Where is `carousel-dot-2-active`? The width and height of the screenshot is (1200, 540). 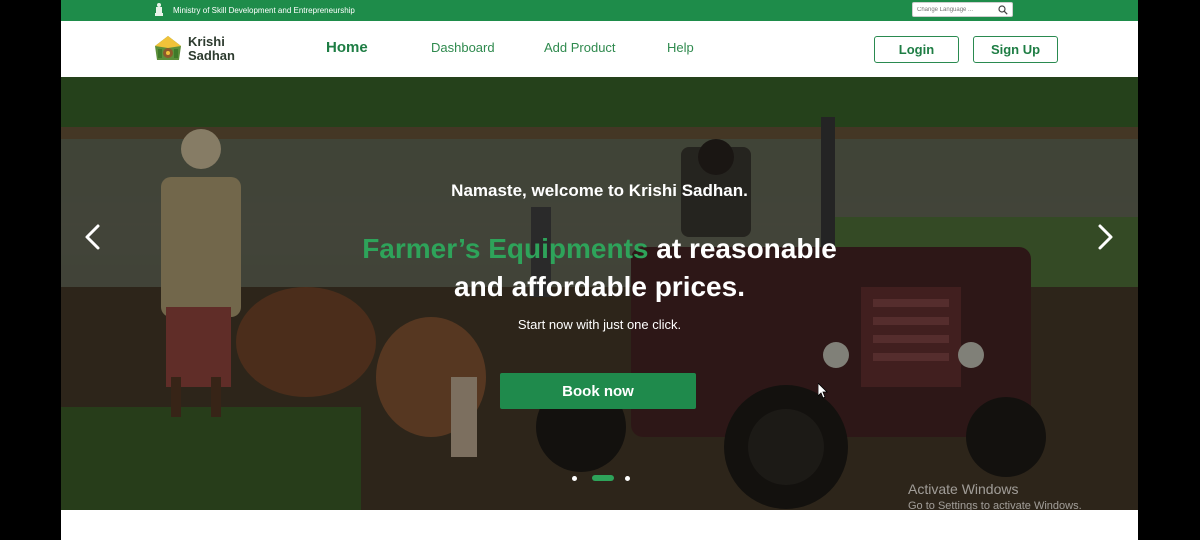
carousel-dot-2-active is located at coordinates (603, 478).